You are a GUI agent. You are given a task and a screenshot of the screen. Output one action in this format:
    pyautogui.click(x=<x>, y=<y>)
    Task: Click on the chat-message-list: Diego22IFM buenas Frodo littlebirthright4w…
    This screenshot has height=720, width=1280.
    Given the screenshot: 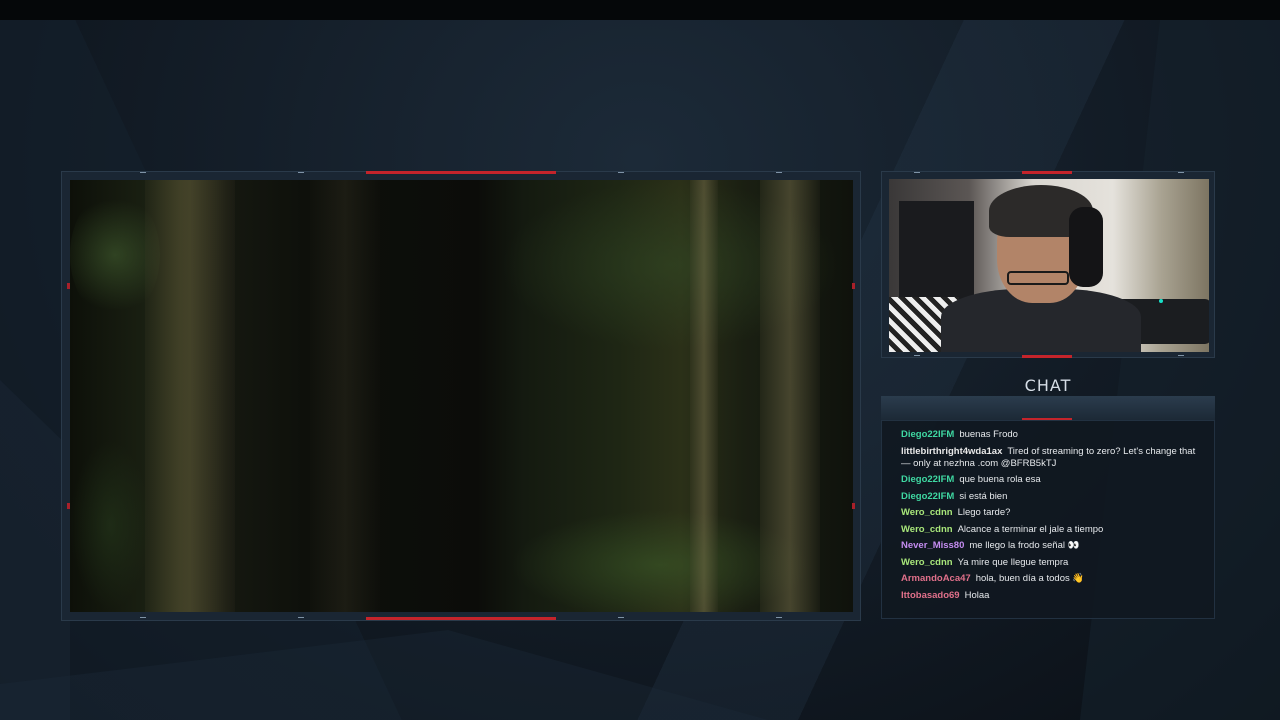 What is the action you would take?
    pyautogui.click(x=1053, y=517)
    